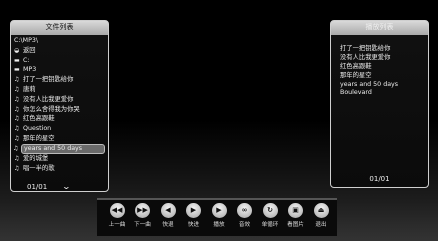 Image resolution: width=438 pixels, height=241 pixels. Describe the element at coordinates (59, 139) in the screenshot. I see `file-list-item: ♫ 那年的星空` at that location.